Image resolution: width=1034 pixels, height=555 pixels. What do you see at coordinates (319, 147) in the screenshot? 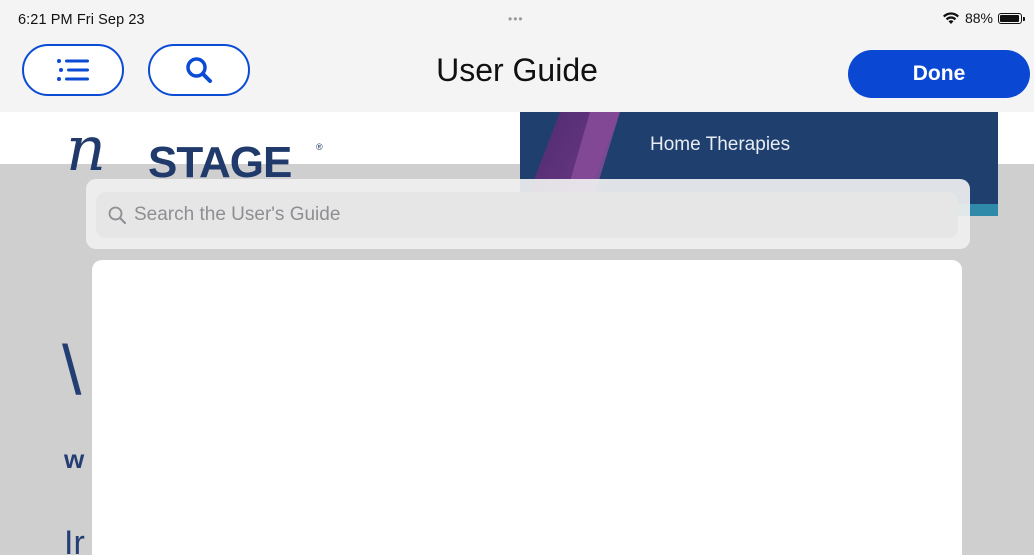
I see `registered-mark: ®` at bounding box center [319, 147].